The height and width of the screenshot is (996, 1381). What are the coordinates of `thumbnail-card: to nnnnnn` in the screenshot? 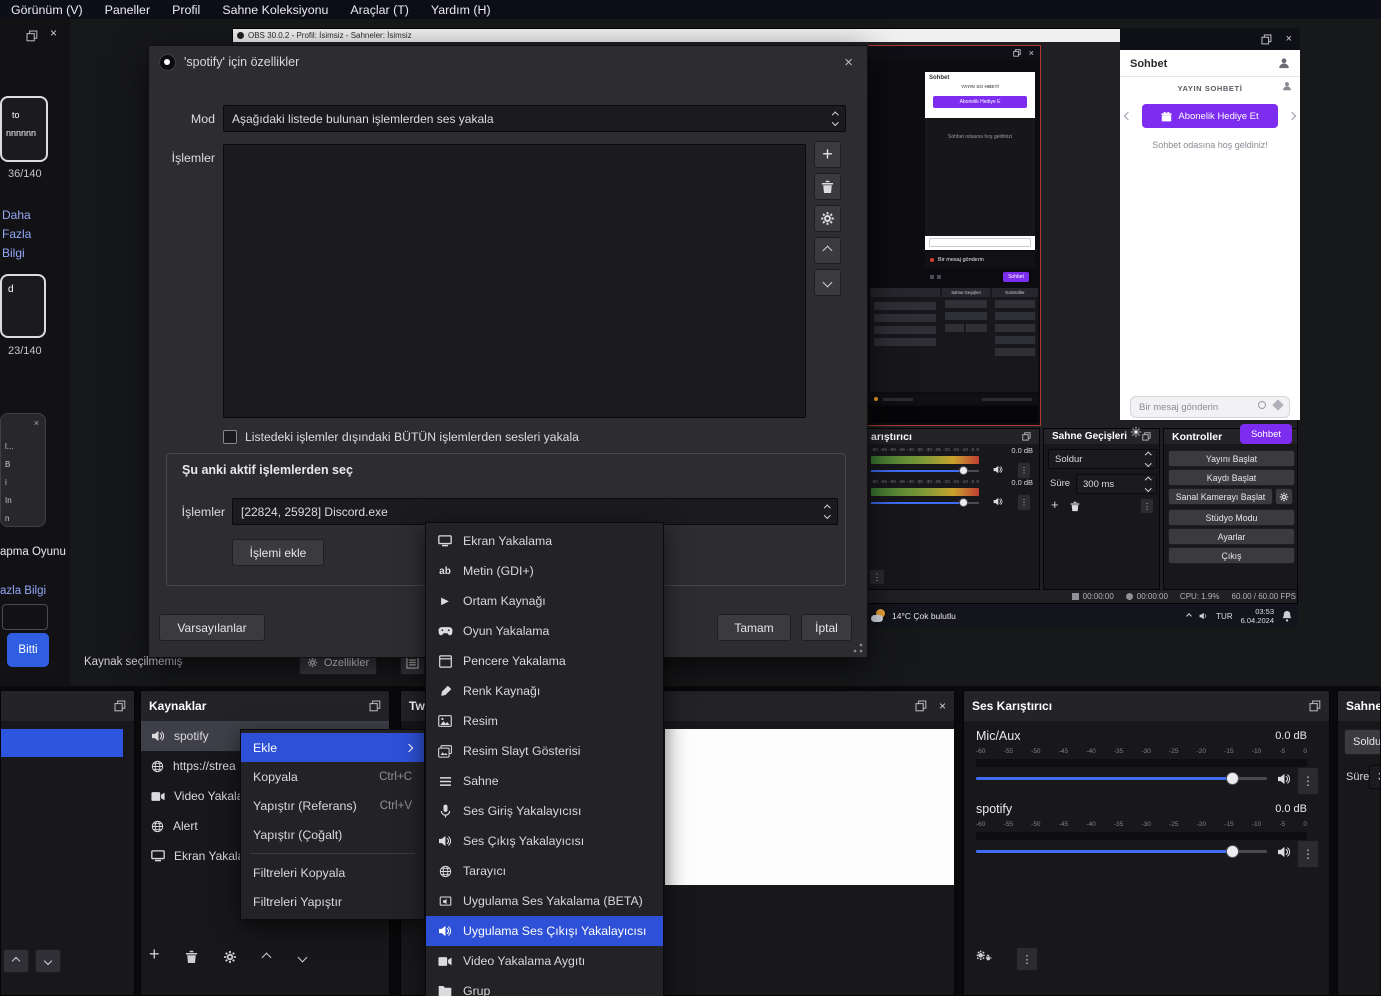 It's located at (24, 129).